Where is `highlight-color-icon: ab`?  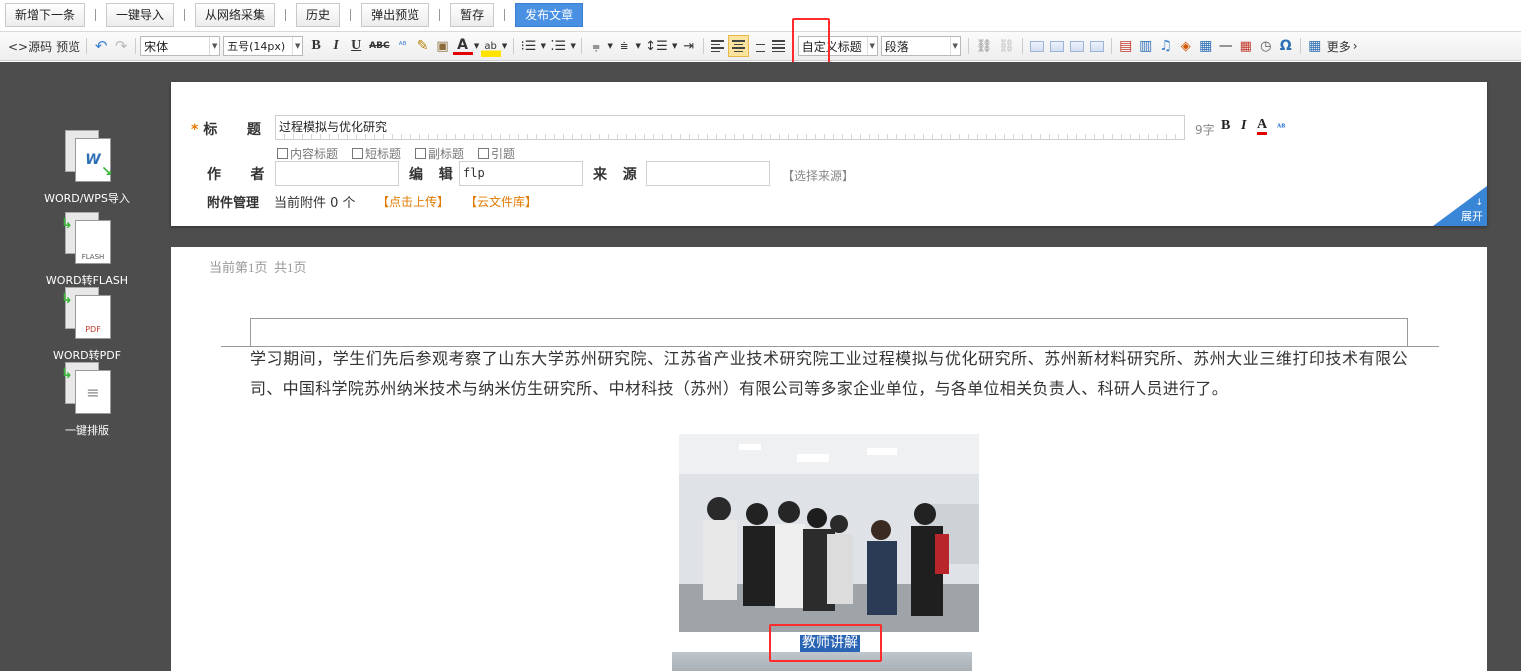 highlight-color-icon: ab is located at coordinates (490, 46).